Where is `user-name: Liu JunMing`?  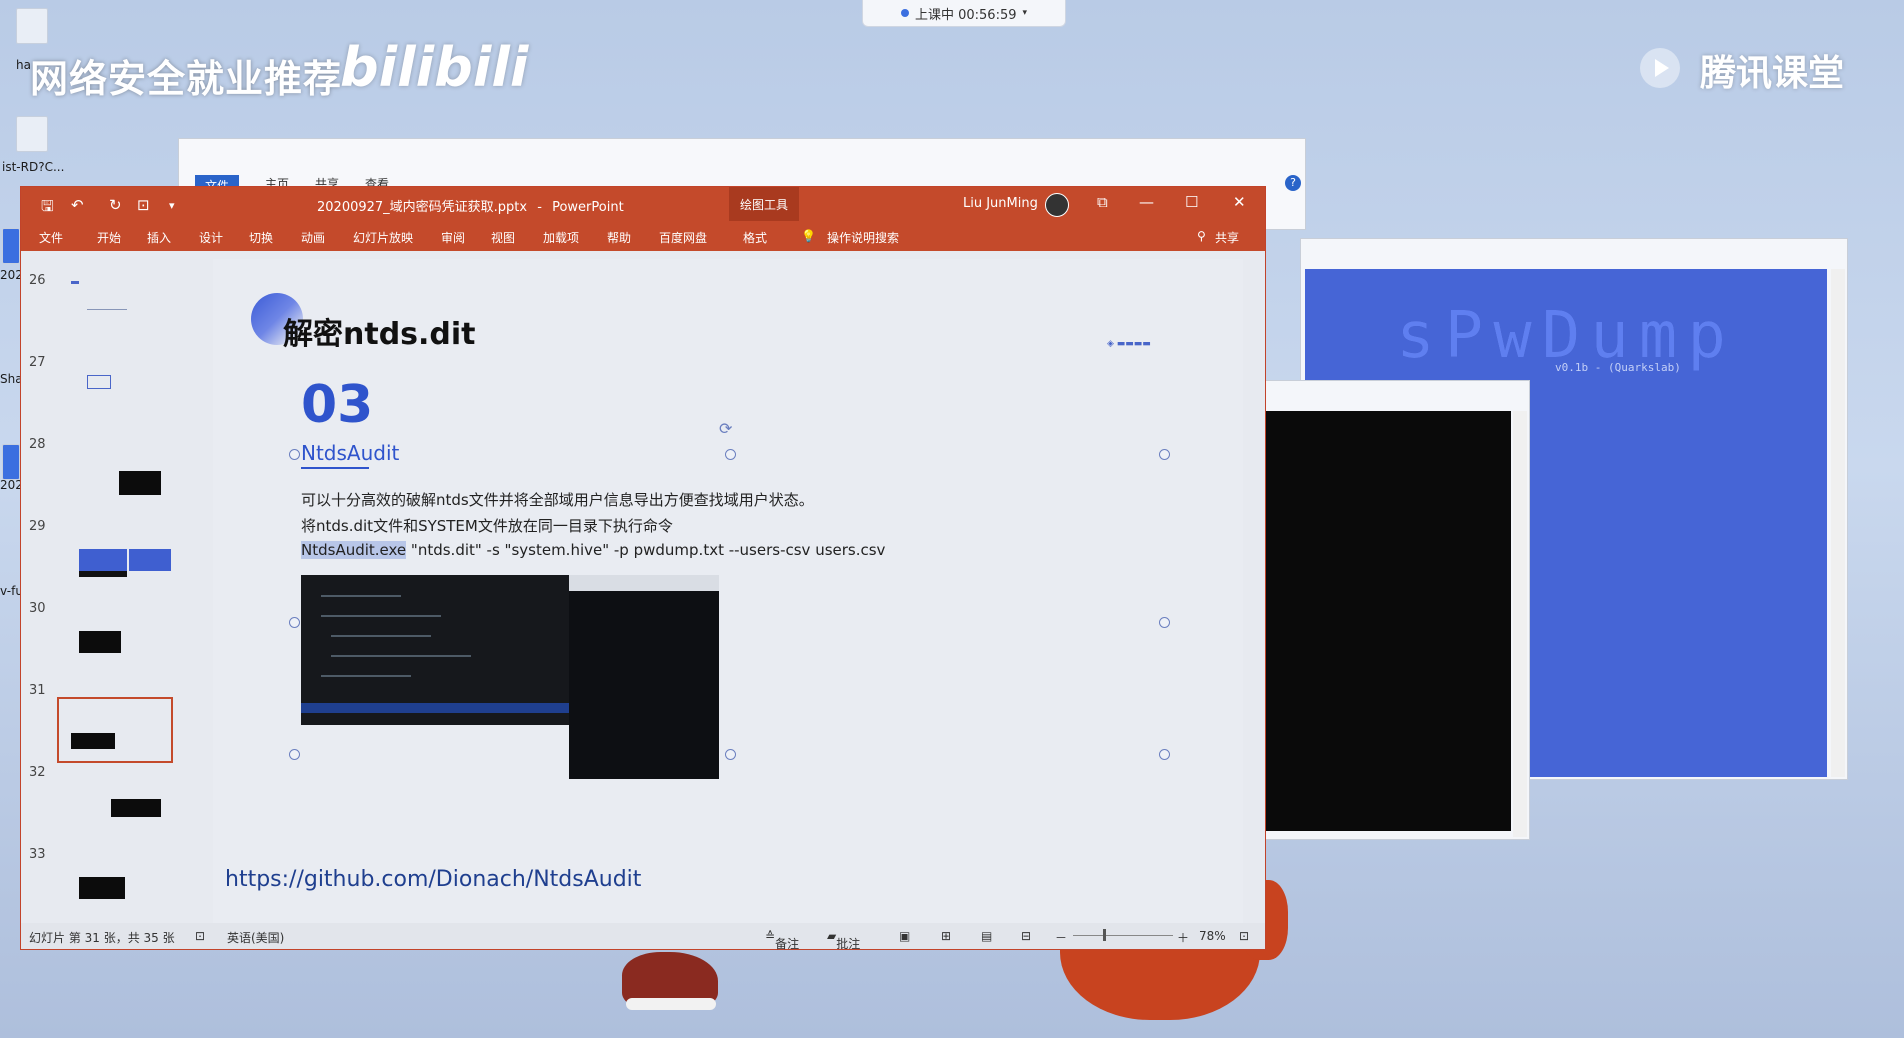 user-name: Liu JunMing is located at coordinates (1000, 203).